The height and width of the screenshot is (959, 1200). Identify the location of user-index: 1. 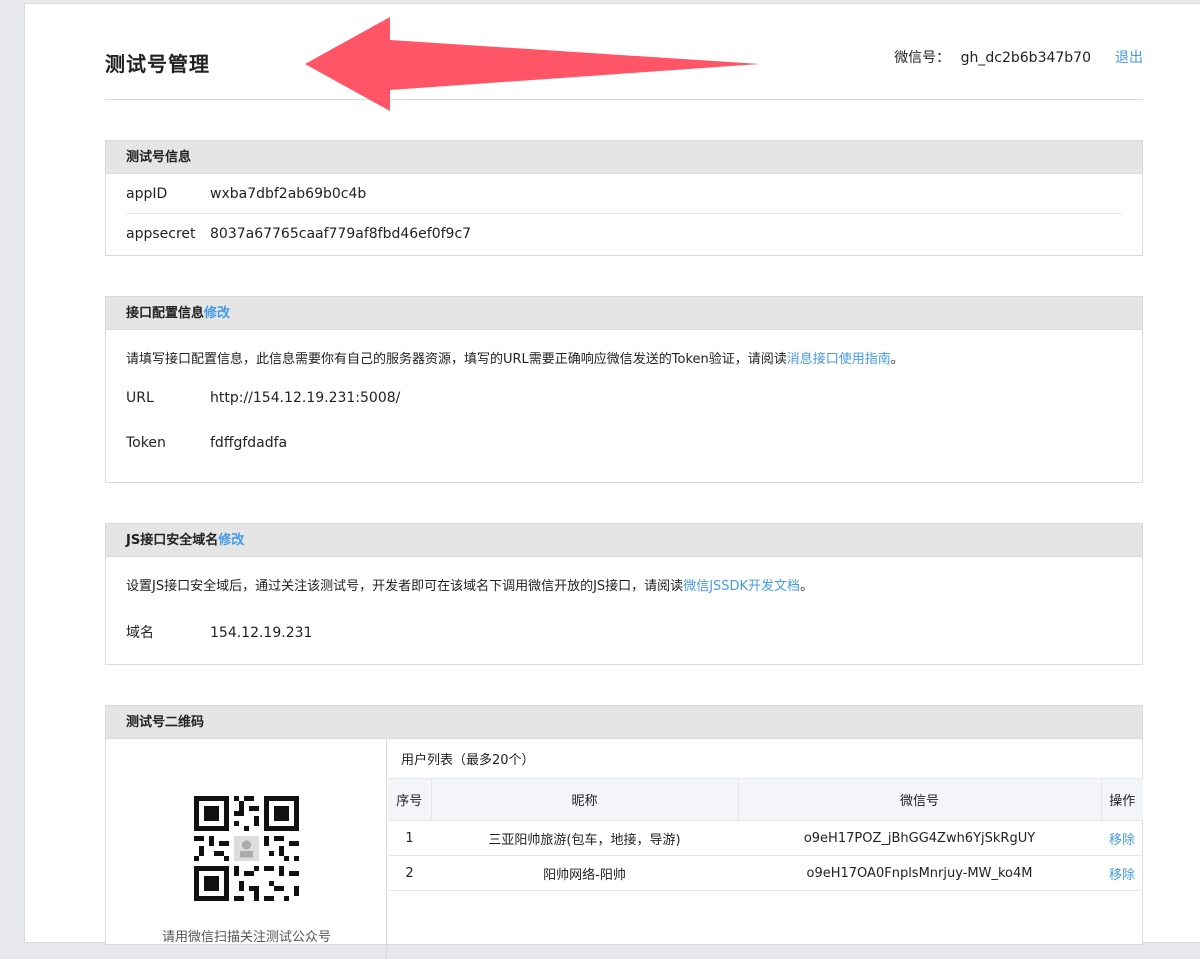
(409, 838).